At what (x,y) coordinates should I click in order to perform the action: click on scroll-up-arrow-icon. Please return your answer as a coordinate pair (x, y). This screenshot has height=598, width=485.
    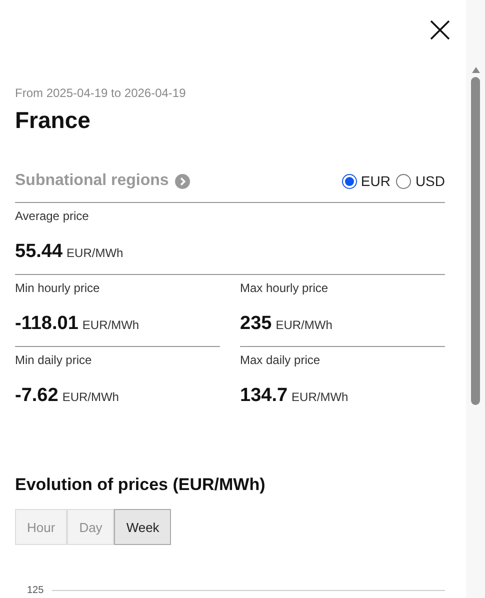
    Looking at the image, I should click on (476, 70).